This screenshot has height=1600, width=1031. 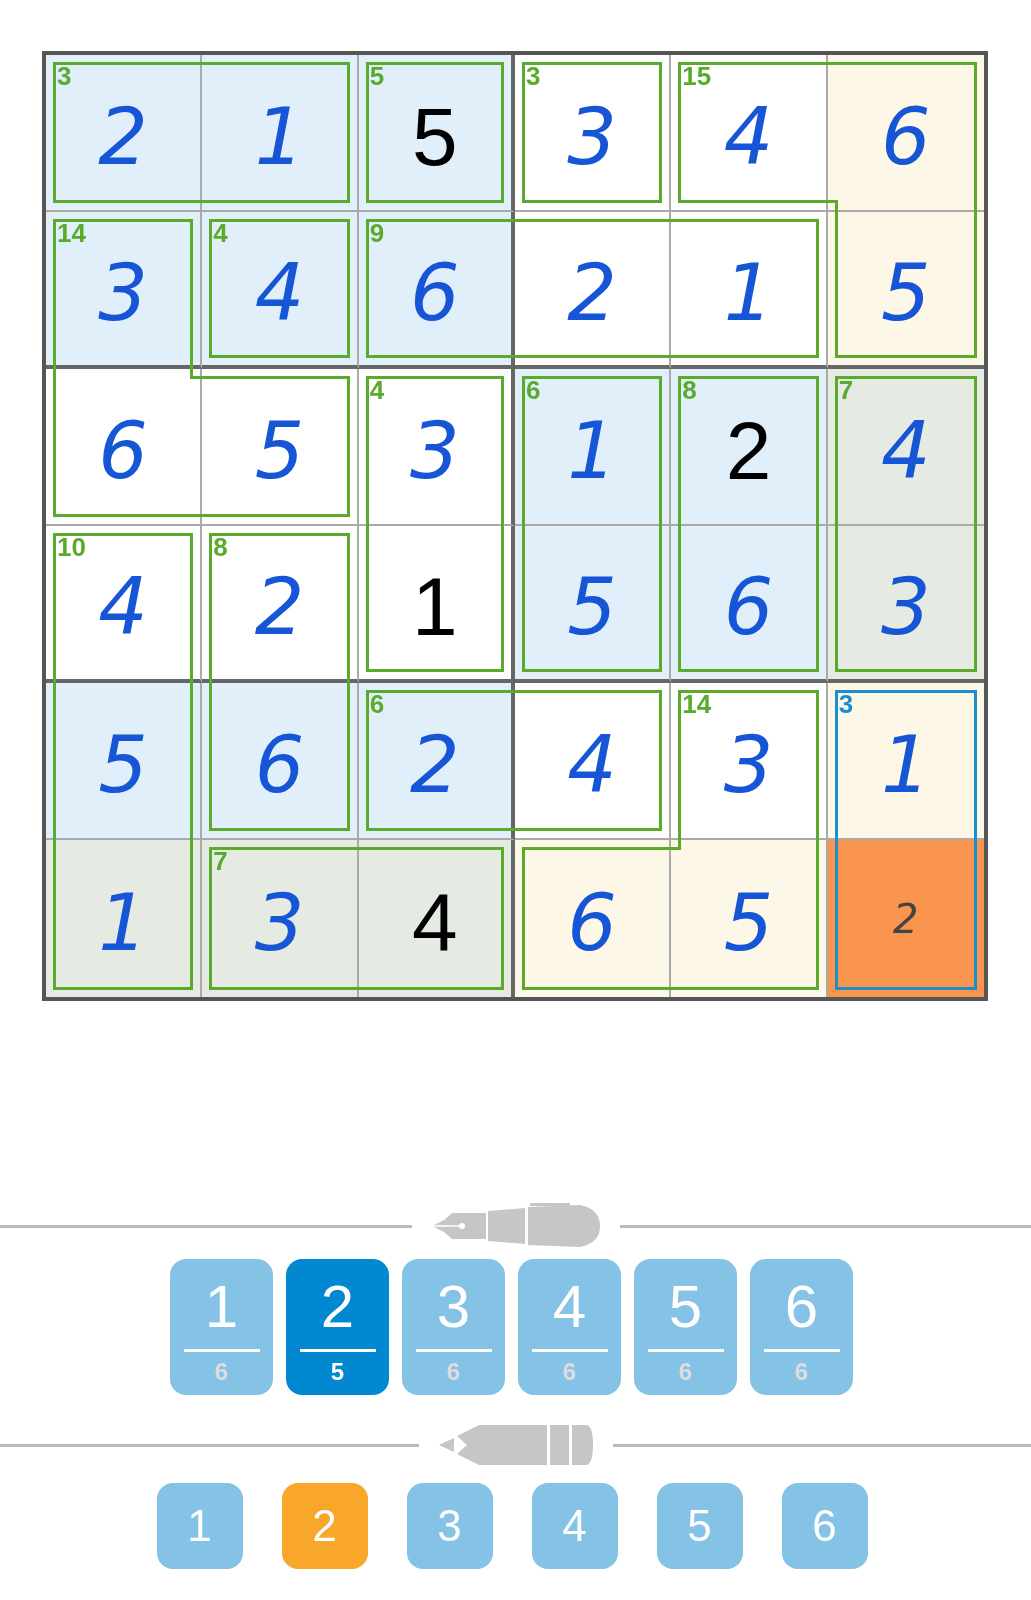 I want to click on given-digit: 2, so click(x=748, y=450).